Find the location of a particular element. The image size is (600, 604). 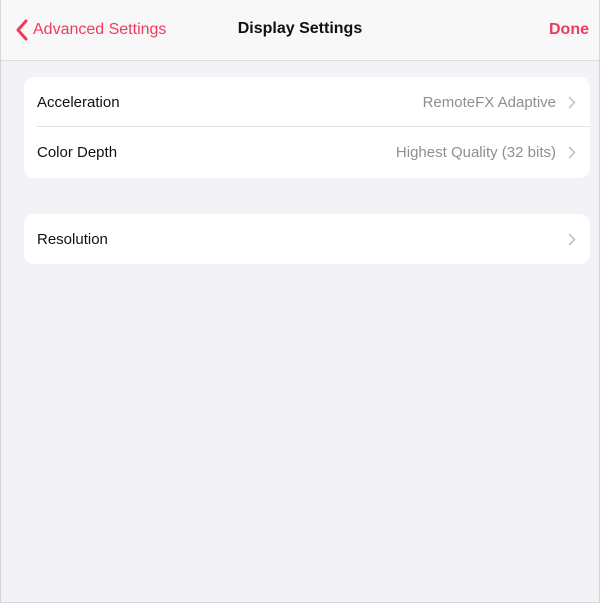

navigation-bar: Advanced Settings Display Settings Done is located at coordinates (300, 30).